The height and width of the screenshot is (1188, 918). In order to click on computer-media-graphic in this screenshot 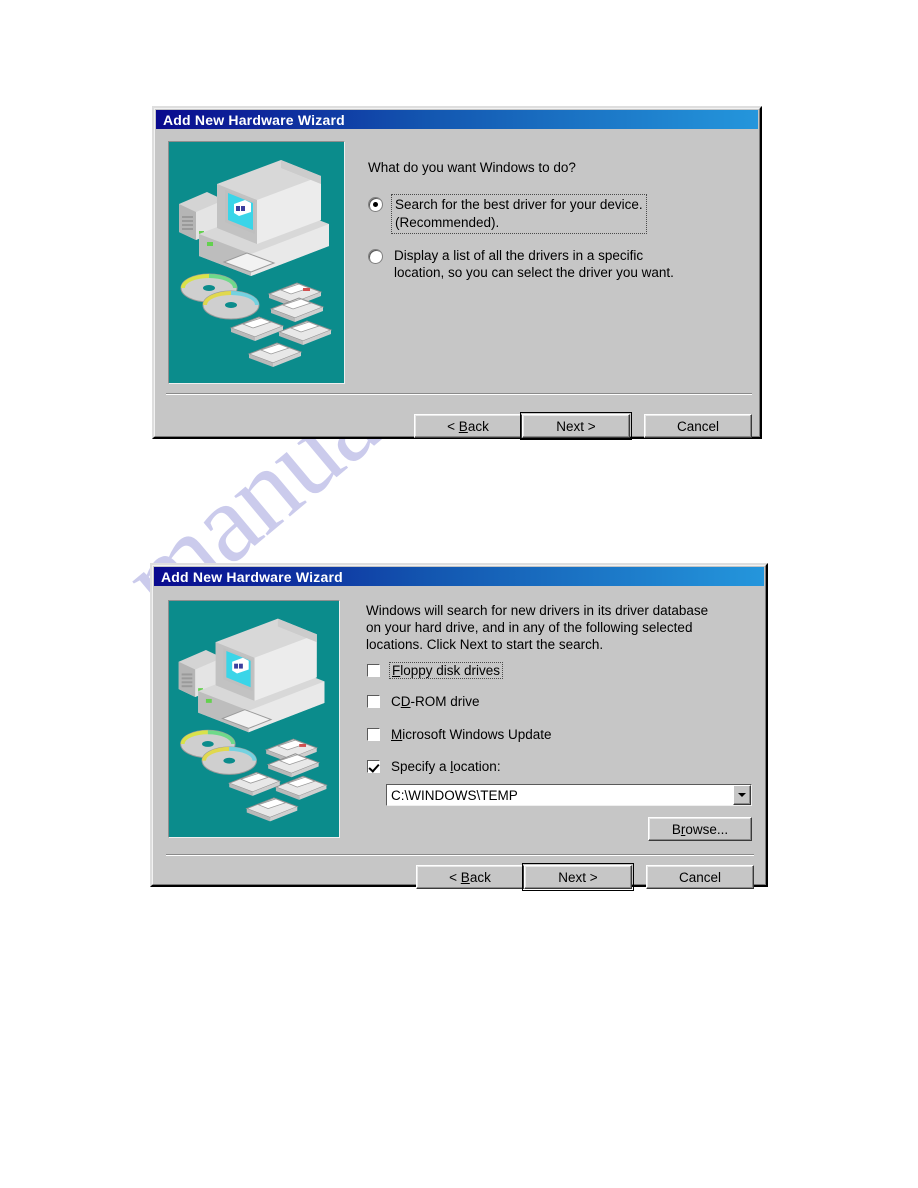, I will do `click(256, 262)`.